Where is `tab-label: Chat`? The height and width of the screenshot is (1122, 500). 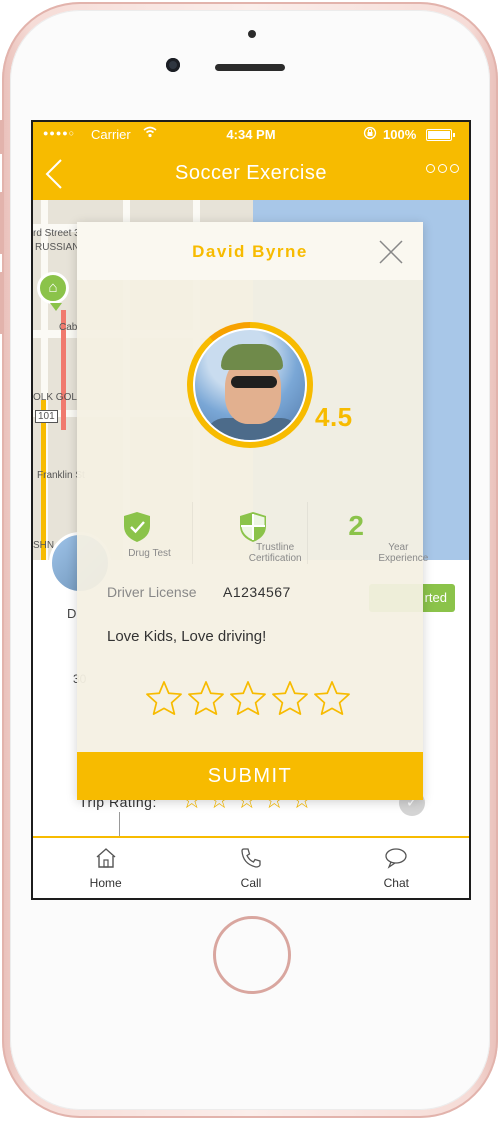
tab-label: Chat is located at coordinates (396, 883).